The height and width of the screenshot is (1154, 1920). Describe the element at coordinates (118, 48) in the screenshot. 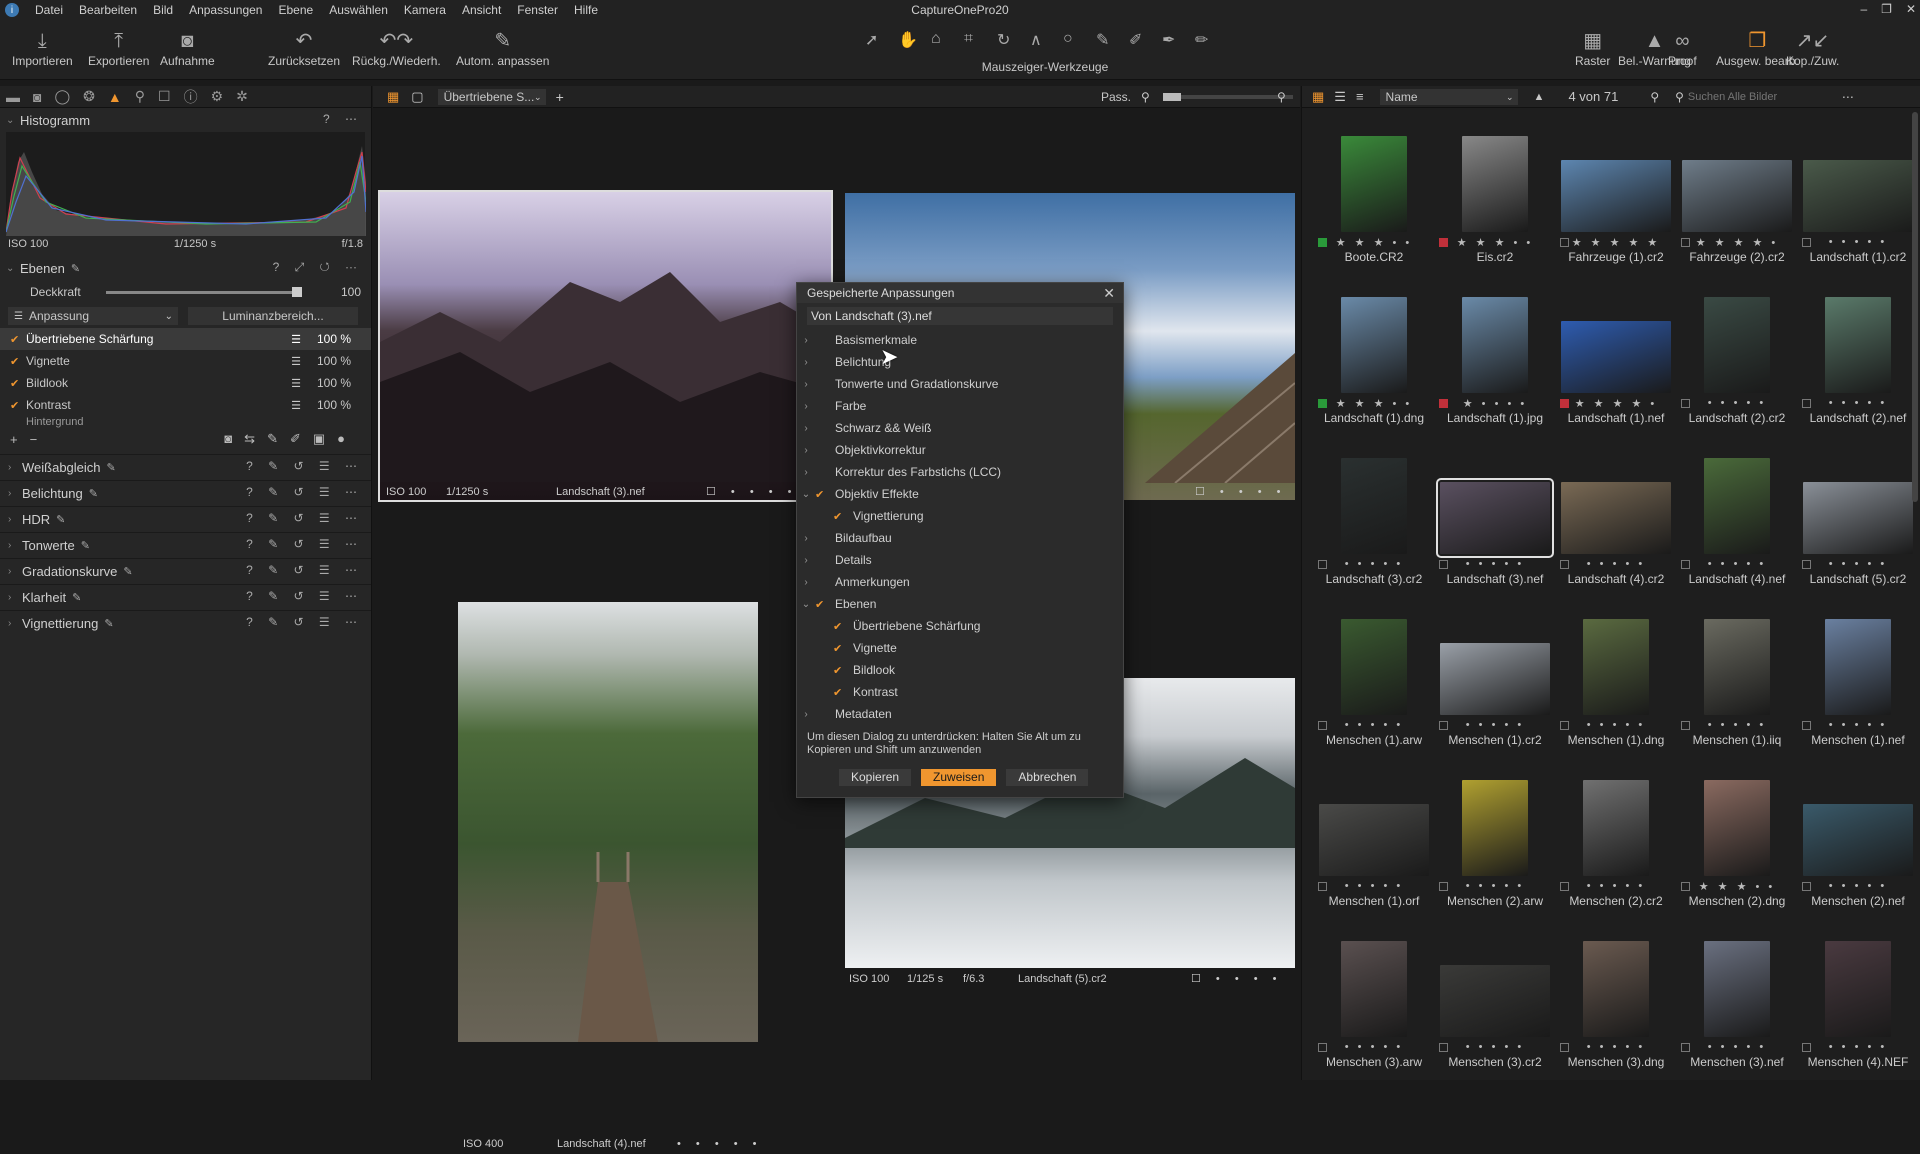

I see `exportieren-button: ⤒ Exportieren` at that location.